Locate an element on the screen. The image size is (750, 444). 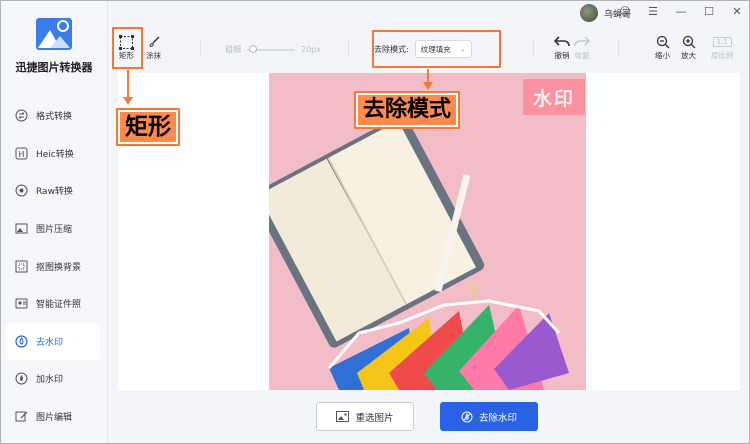
sidebar-item-label: Heic转换 is located at coordinates (55, 154).